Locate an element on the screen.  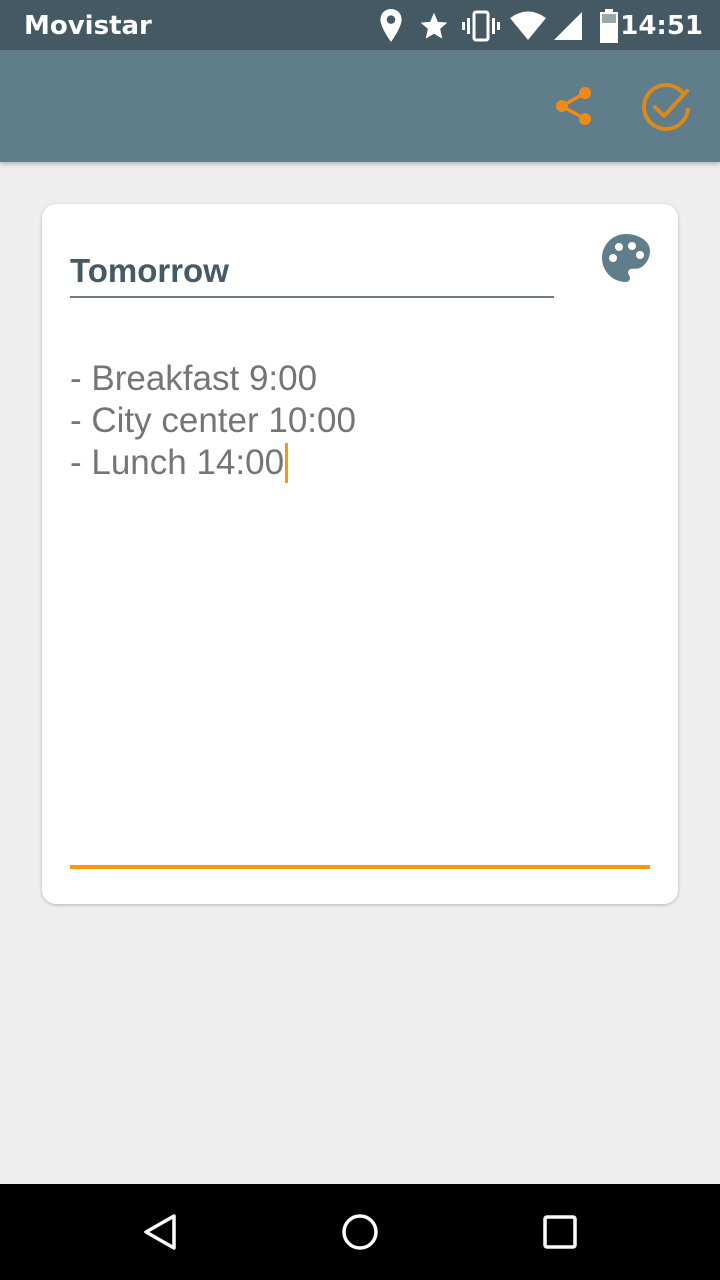
status-bar: Movistar 14:51 is located at coordinates (360, 25).